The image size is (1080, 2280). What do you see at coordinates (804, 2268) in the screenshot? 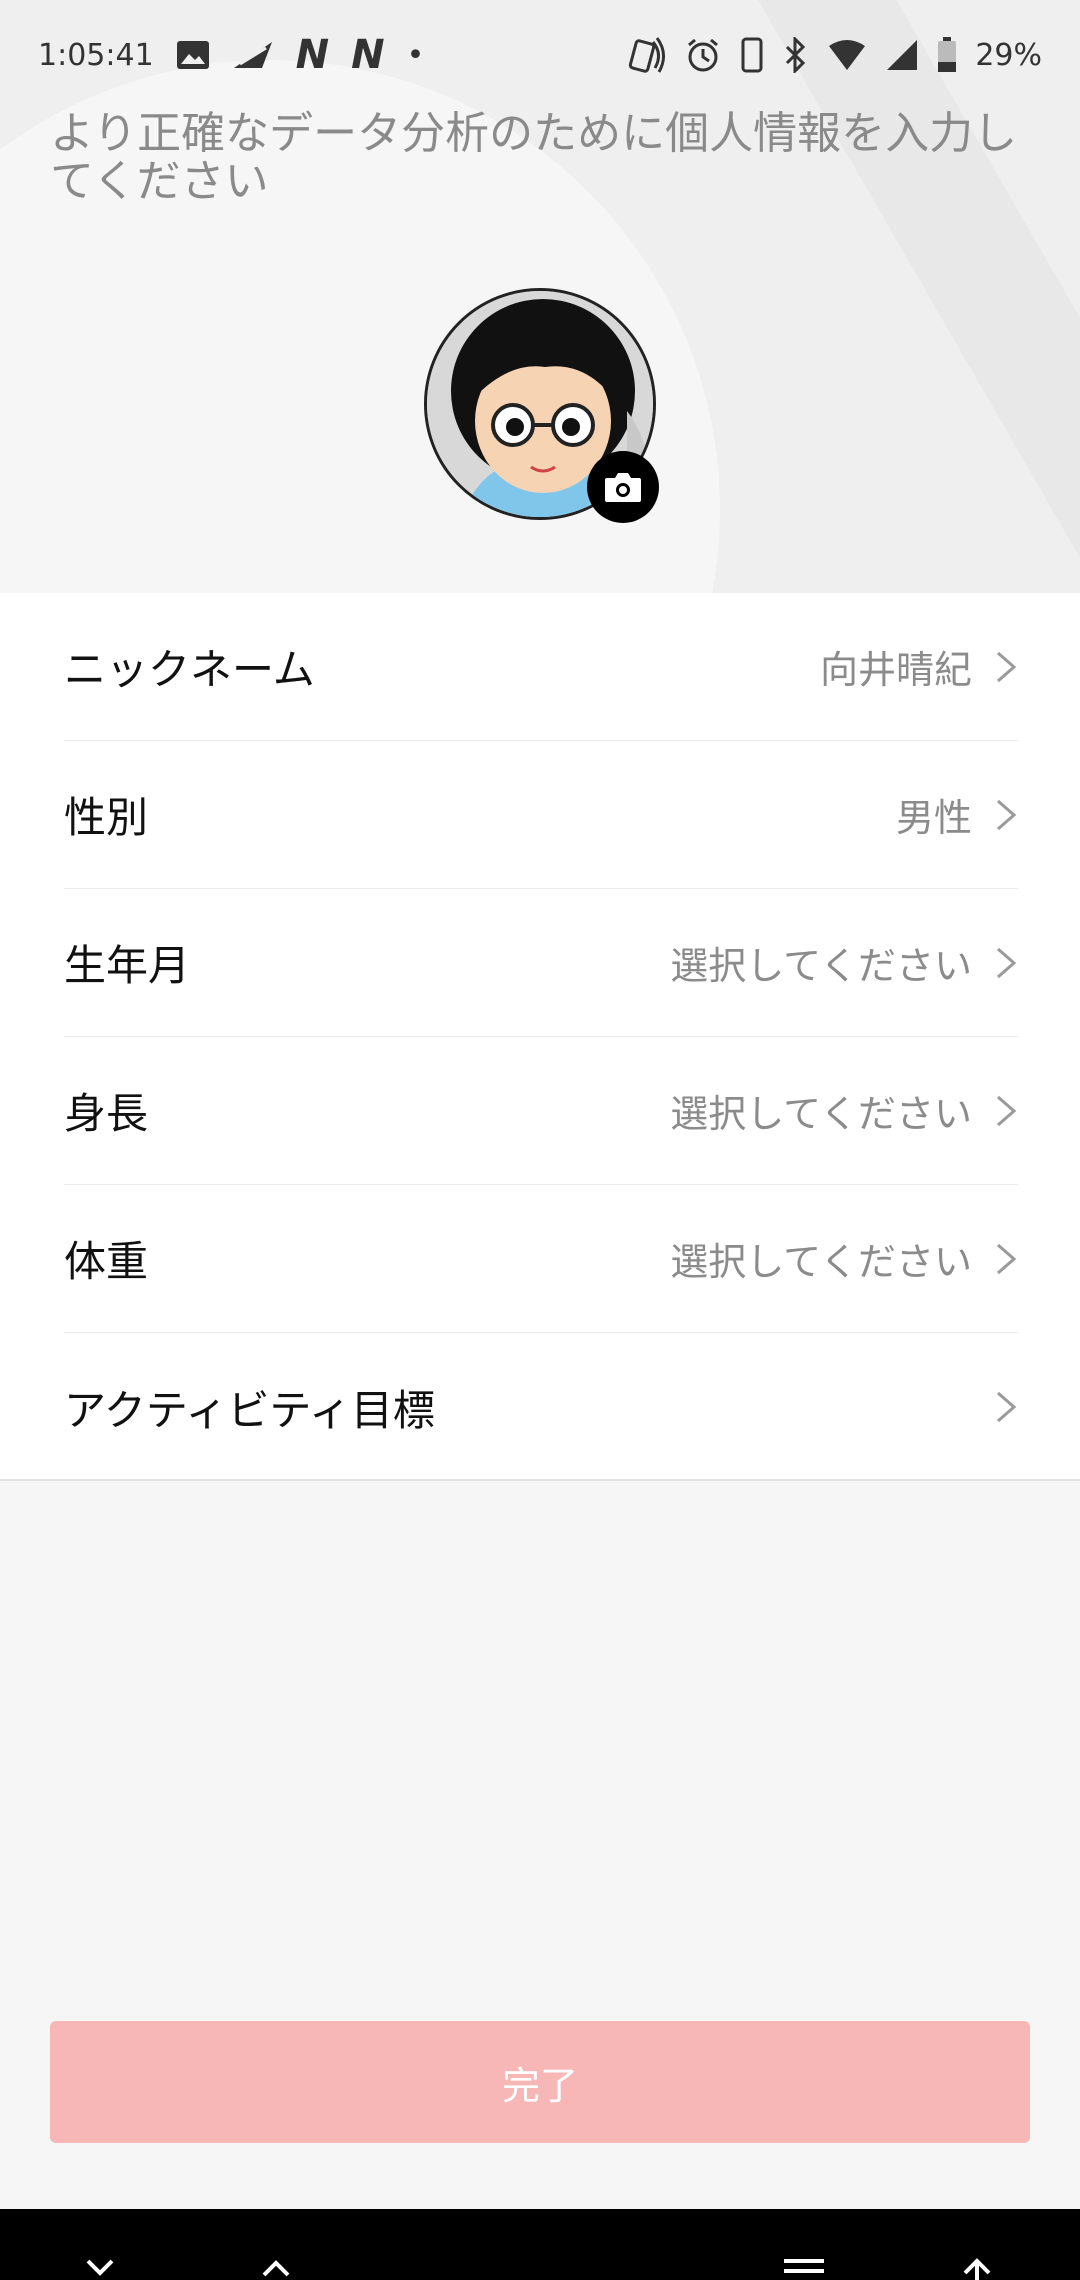
I see `menu-icon` at bounding box center [804, 2268].